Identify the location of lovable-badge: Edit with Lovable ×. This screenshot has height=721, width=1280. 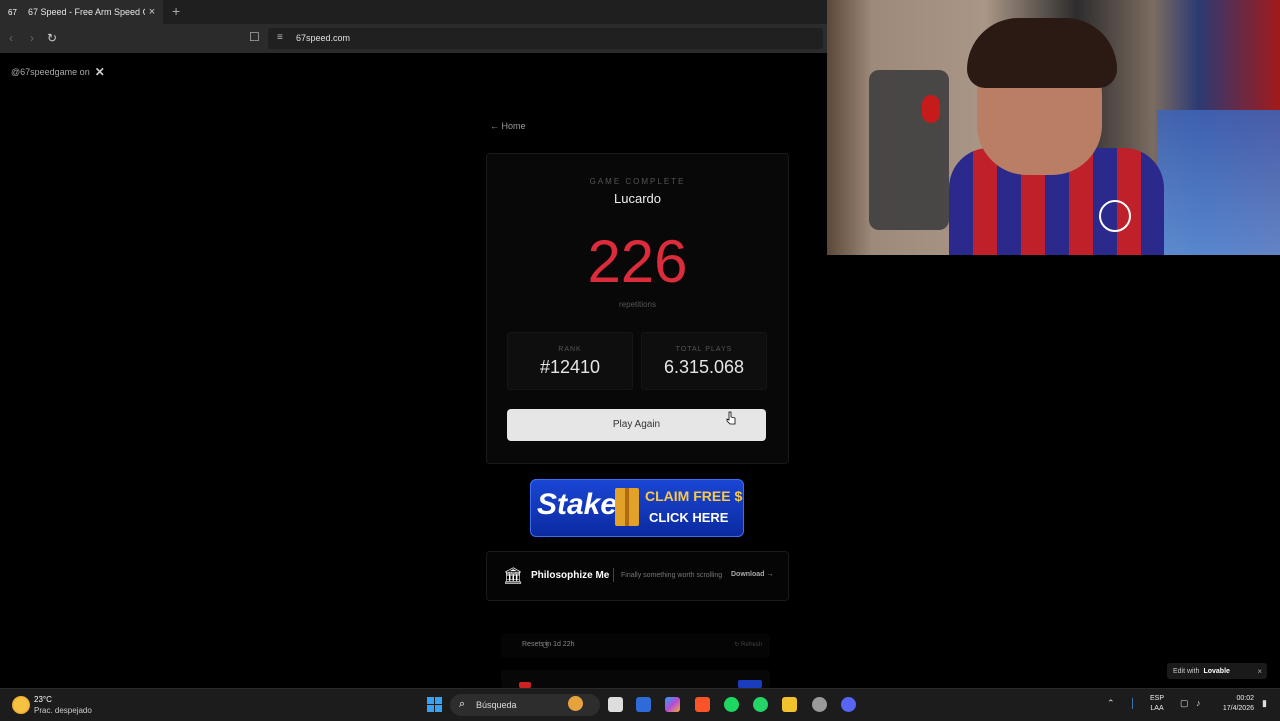
(1217, 671).